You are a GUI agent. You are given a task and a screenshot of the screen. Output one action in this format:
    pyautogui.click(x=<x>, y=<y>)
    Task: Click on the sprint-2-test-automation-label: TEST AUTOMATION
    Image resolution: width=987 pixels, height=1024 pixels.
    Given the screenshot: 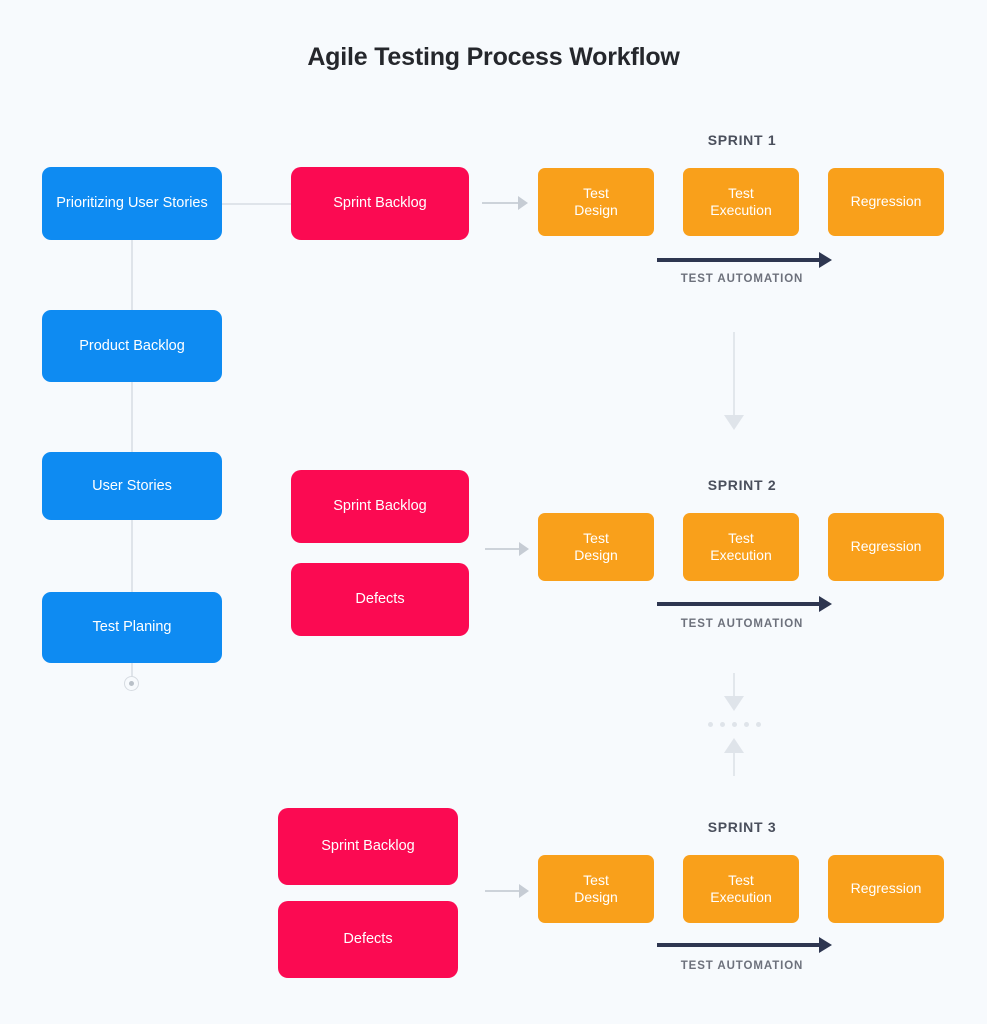 What is the action you would take?
    pyautogui.click(x=742, y=624)
    